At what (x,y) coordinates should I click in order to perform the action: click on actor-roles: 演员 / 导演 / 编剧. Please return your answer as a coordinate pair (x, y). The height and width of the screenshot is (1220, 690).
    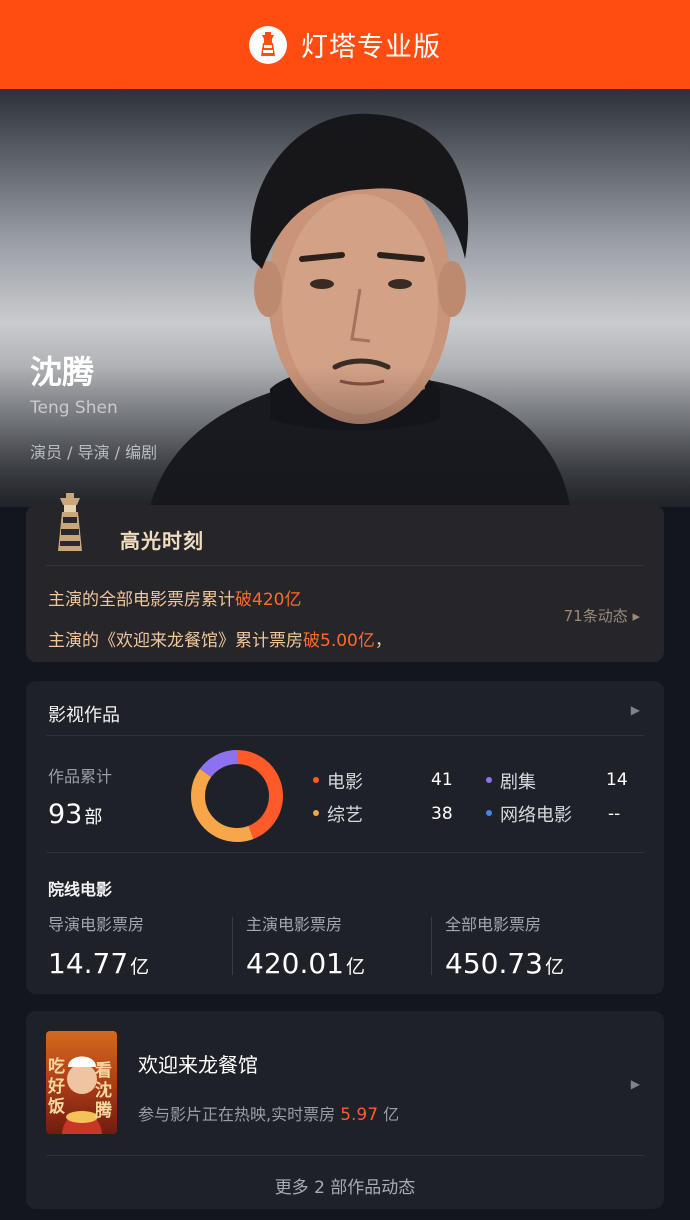
    Looking at the image, I should click on (94, 452).